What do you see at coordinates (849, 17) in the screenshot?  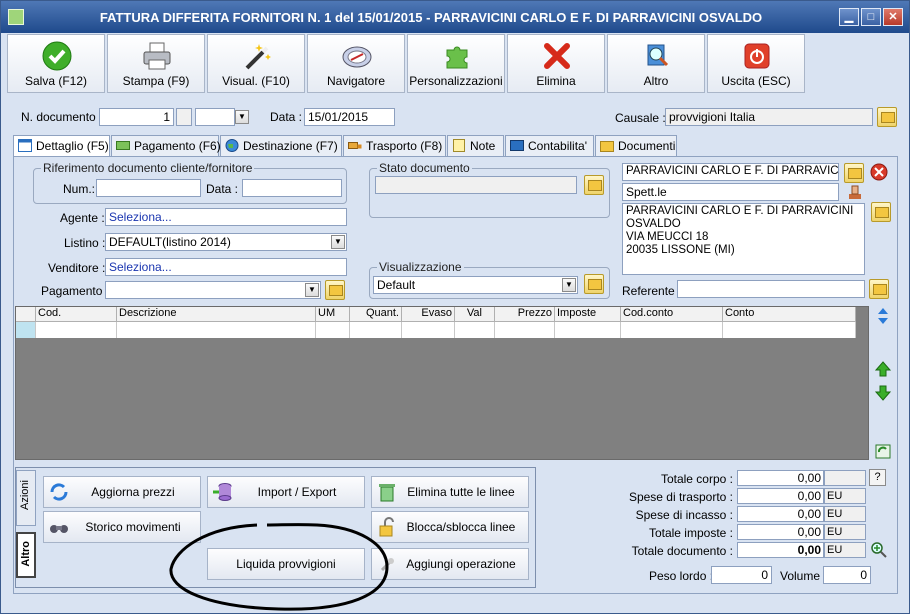 I see `minimize-button: ▁` at bounding box center [849, 17].